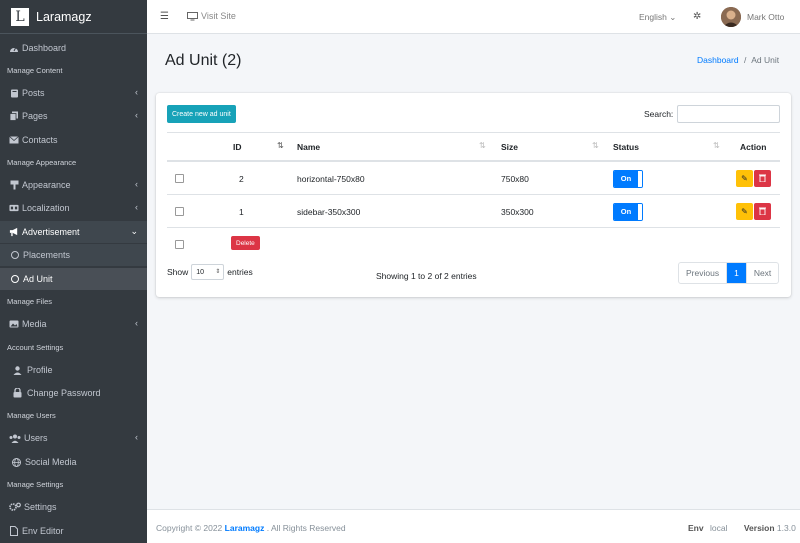 Image resolution: width=800 pixels, height=543 pixels. Describe the element at coordinates (14, 48) in the screenshot. I see `dashboard-icon` at that location.